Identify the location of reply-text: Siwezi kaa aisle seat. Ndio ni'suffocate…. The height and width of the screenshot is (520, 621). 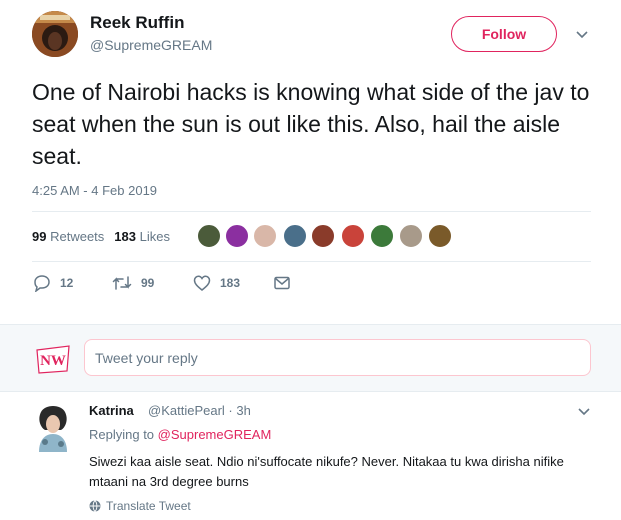
(326, 471).